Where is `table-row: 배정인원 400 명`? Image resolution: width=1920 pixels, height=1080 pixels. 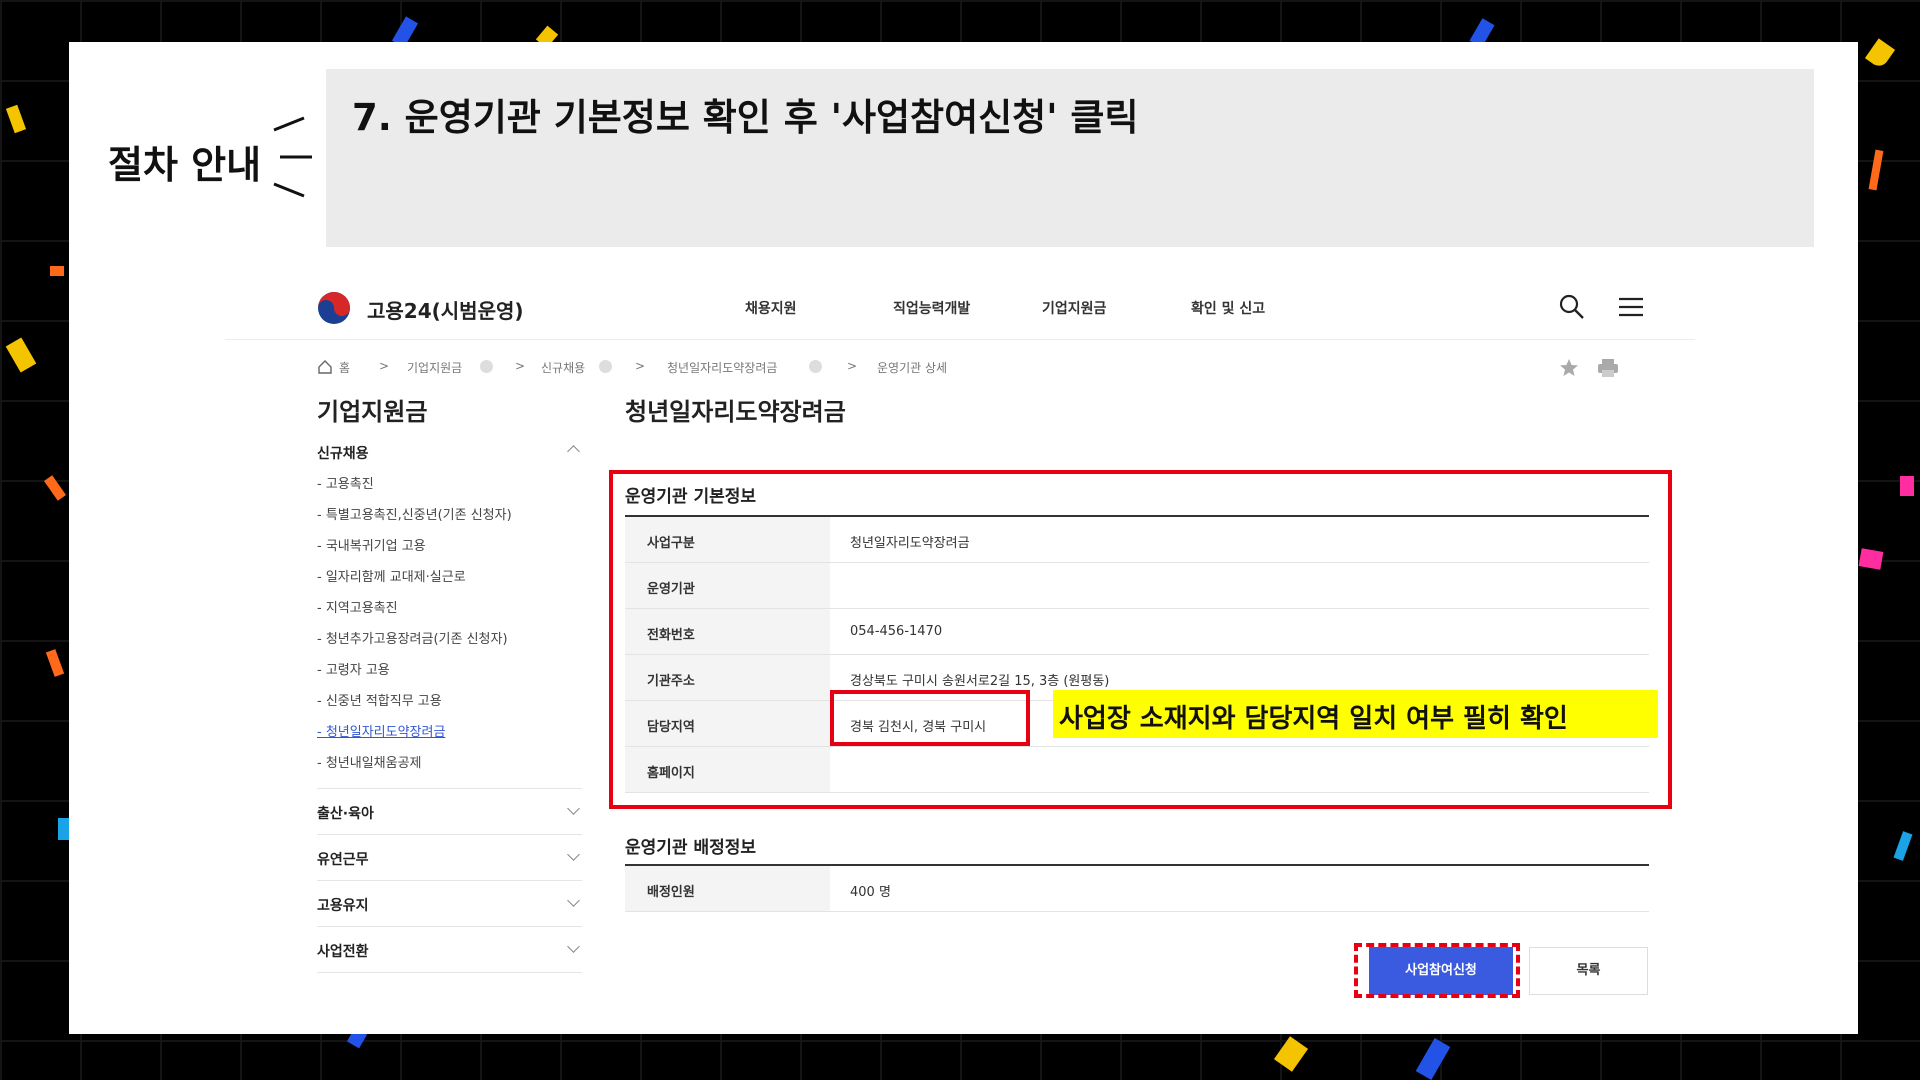 table-row: 배정인원 400 명 is located at coordinates (1137, 889).